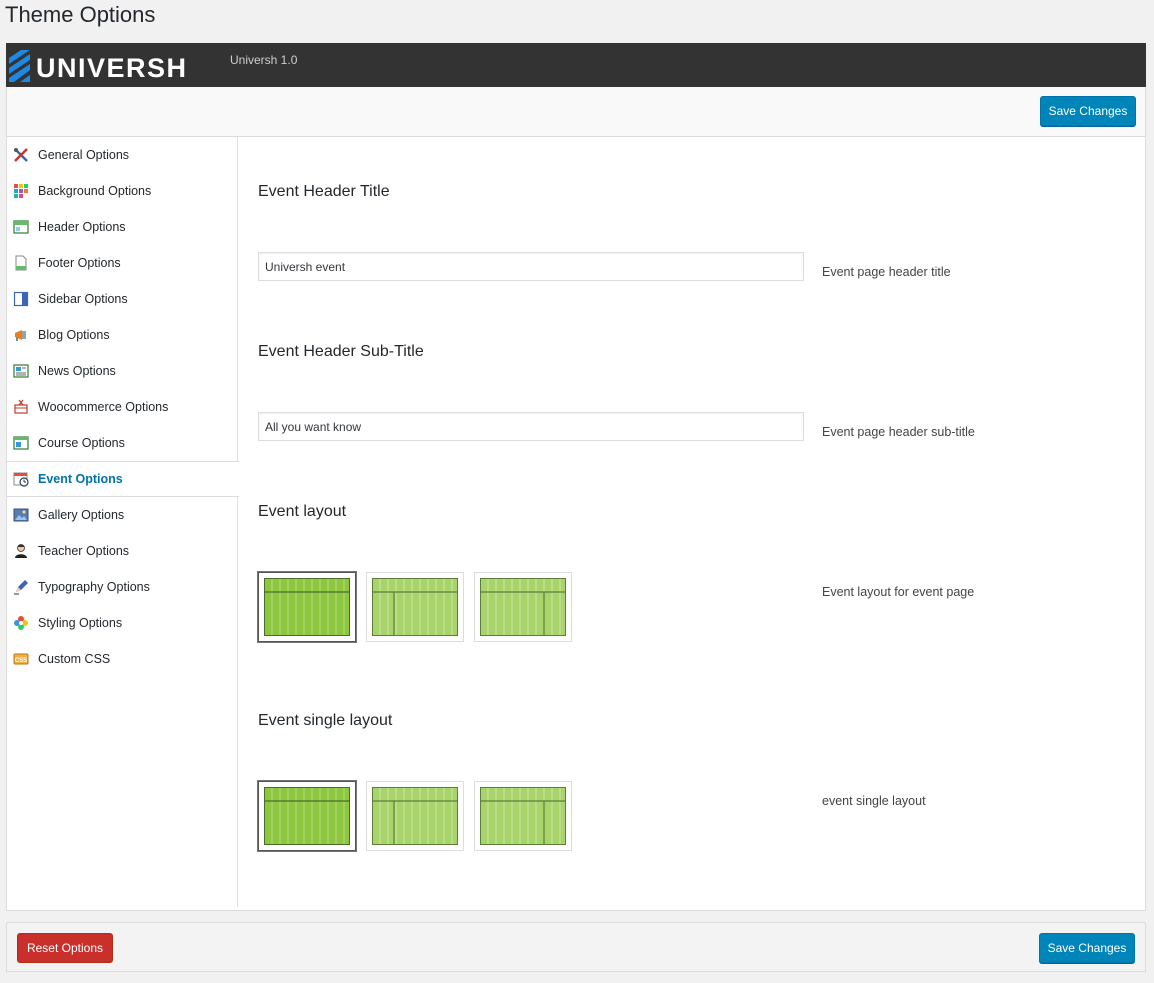  Describe the element at coordinates (341, 351) in the screenshot. I see `event-header-subtitle-heading: Event Header Sub-Title` at that location.